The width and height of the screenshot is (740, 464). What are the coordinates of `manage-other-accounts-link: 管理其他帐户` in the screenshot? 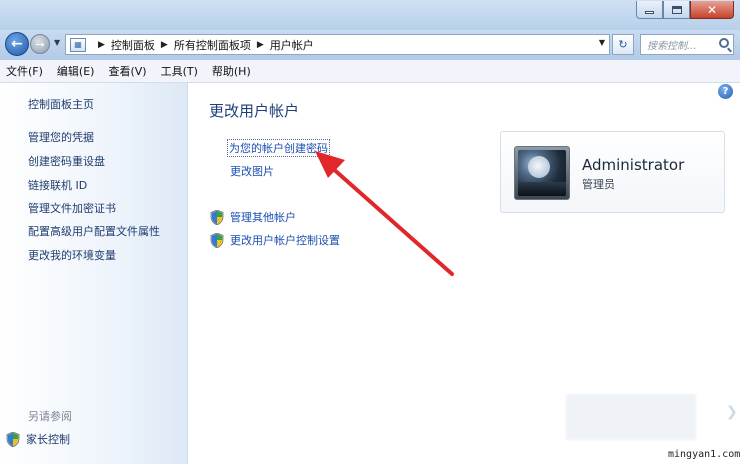 It's located at (253, 217).